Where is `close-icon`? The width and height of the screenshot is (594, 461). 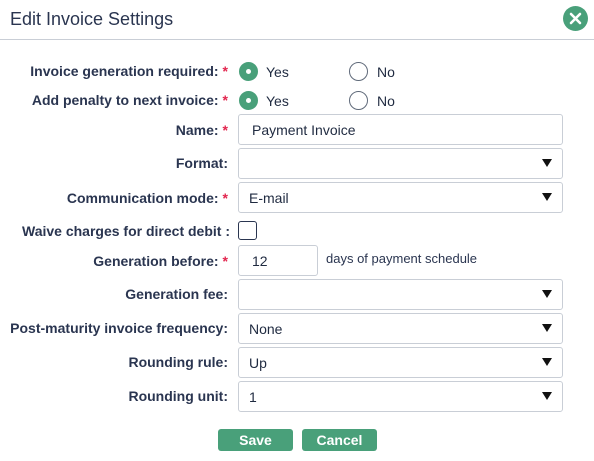
close-icon is located at coordinates (575, 18).